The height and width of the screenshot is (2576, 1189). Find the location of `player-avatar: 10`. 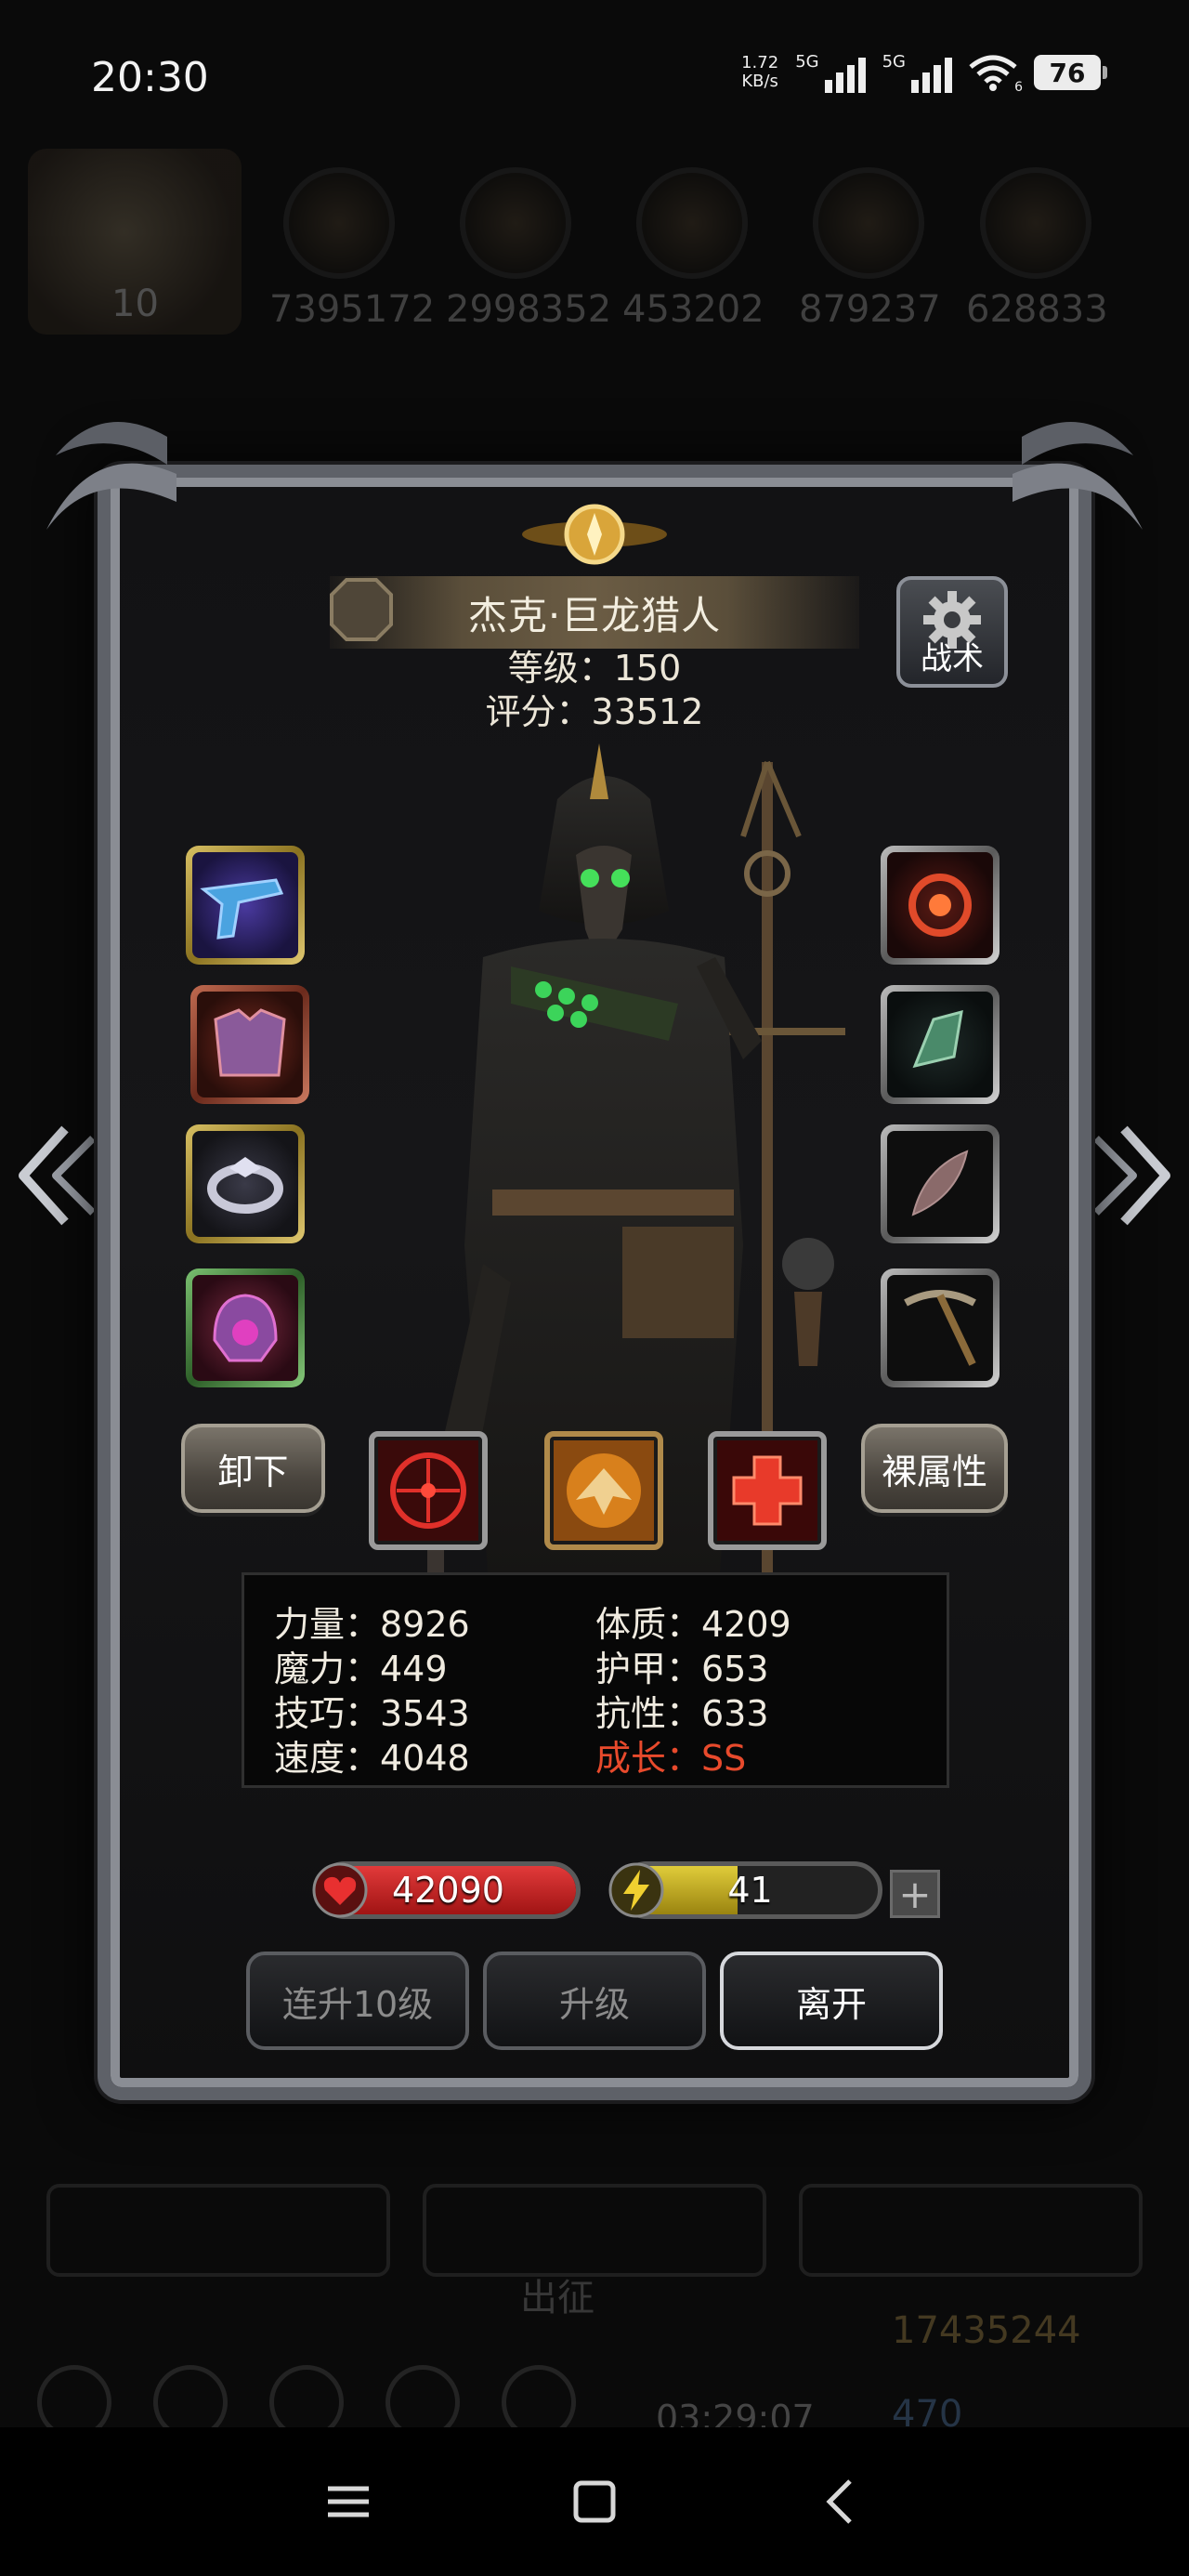

player-avatar: 10 is located at coordinates (135, 242).